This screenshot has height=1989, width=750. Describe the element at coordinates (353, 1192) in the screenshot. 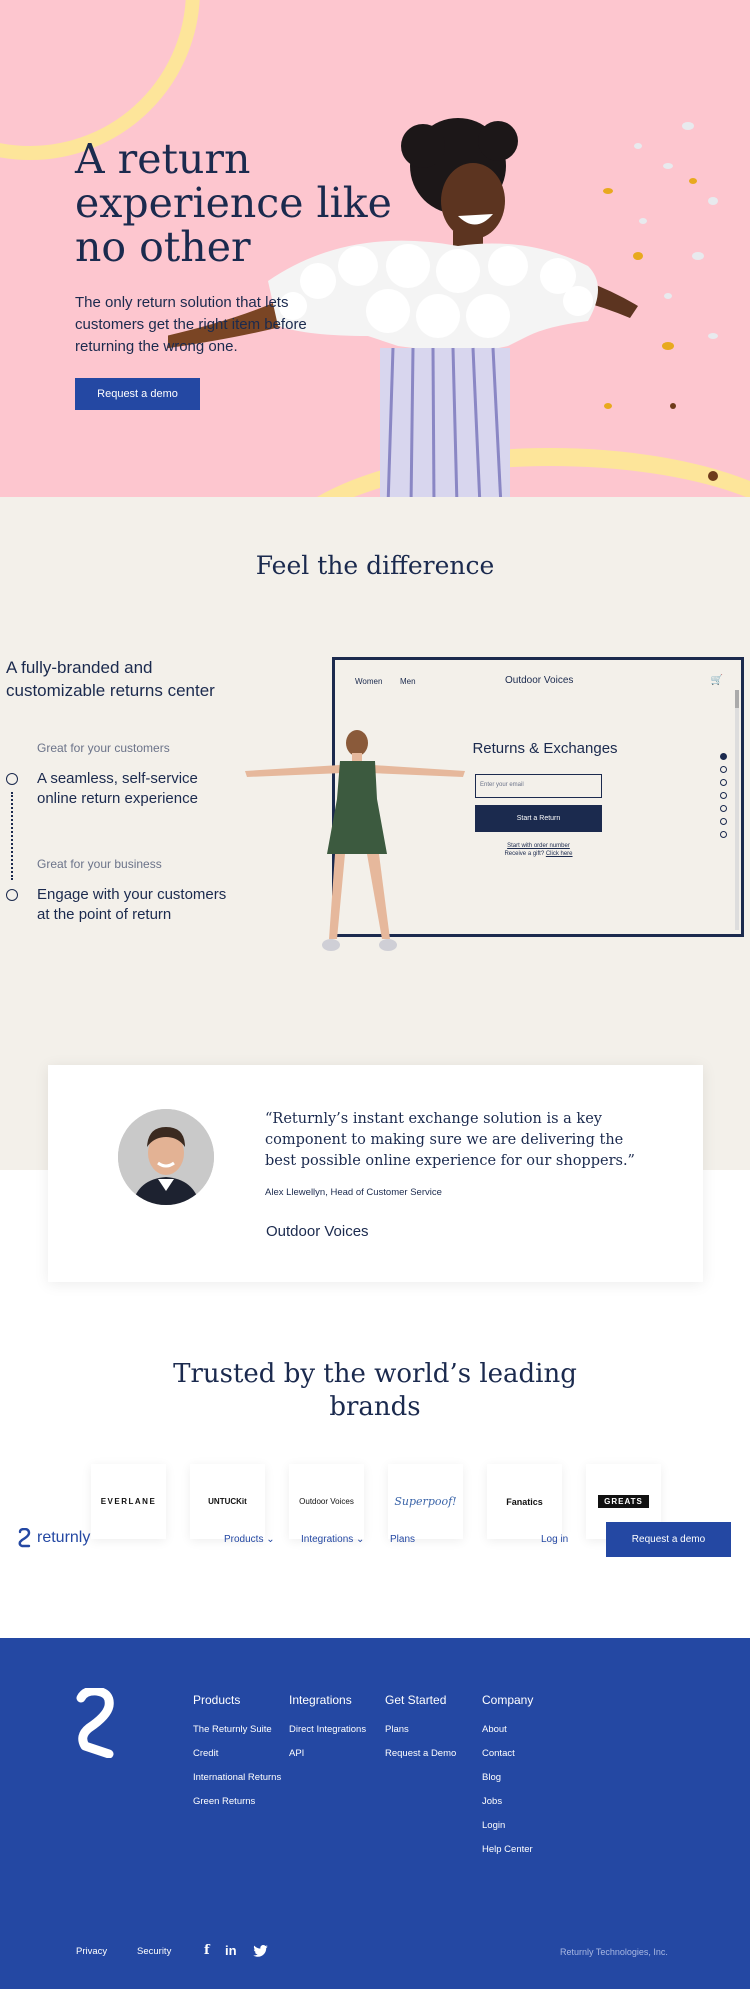

I see `testimonial-author: Alex Llewellyn, Head of Customer Service` at that location.